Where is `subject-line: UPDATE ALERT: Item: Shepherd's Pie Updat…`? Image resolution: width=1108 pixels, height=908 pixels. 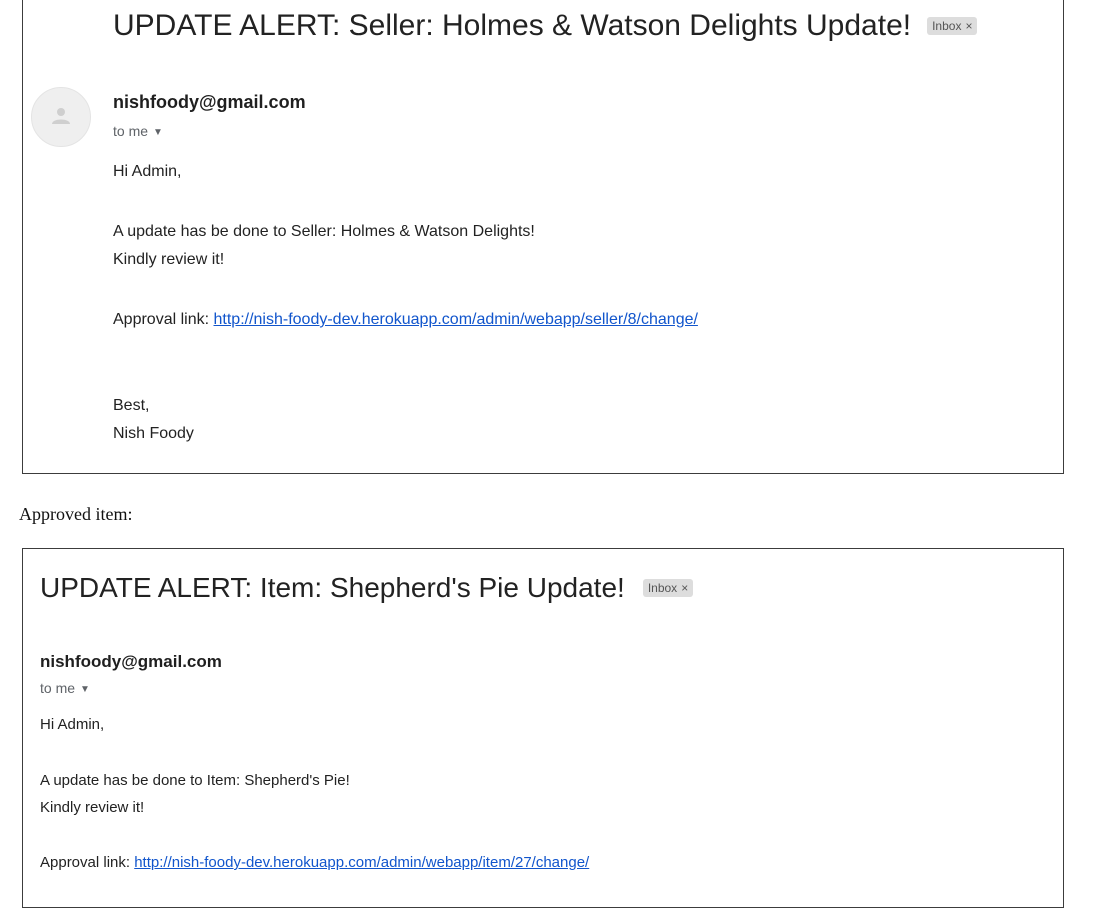
subject-line: UPDATE ALERT: Item: Shepherd's Pie Updat… is located at coordinates (367, 588).